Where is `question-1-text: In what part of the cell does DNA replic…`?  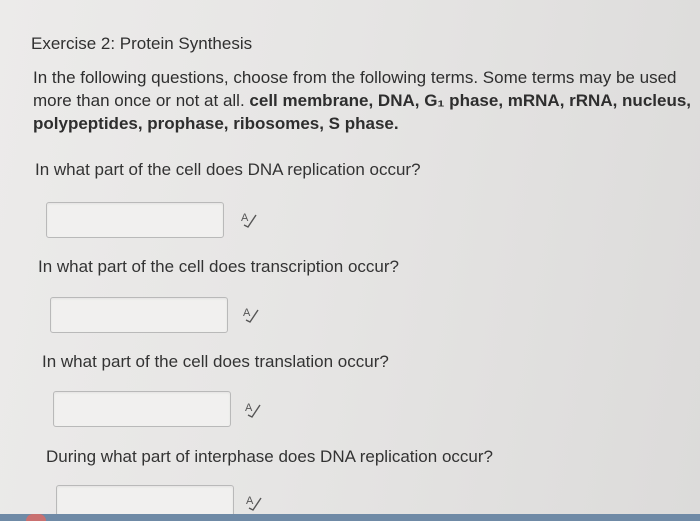
question-1-text: In what part of the cell does DNA replic… is located at coordinates (228, 169).